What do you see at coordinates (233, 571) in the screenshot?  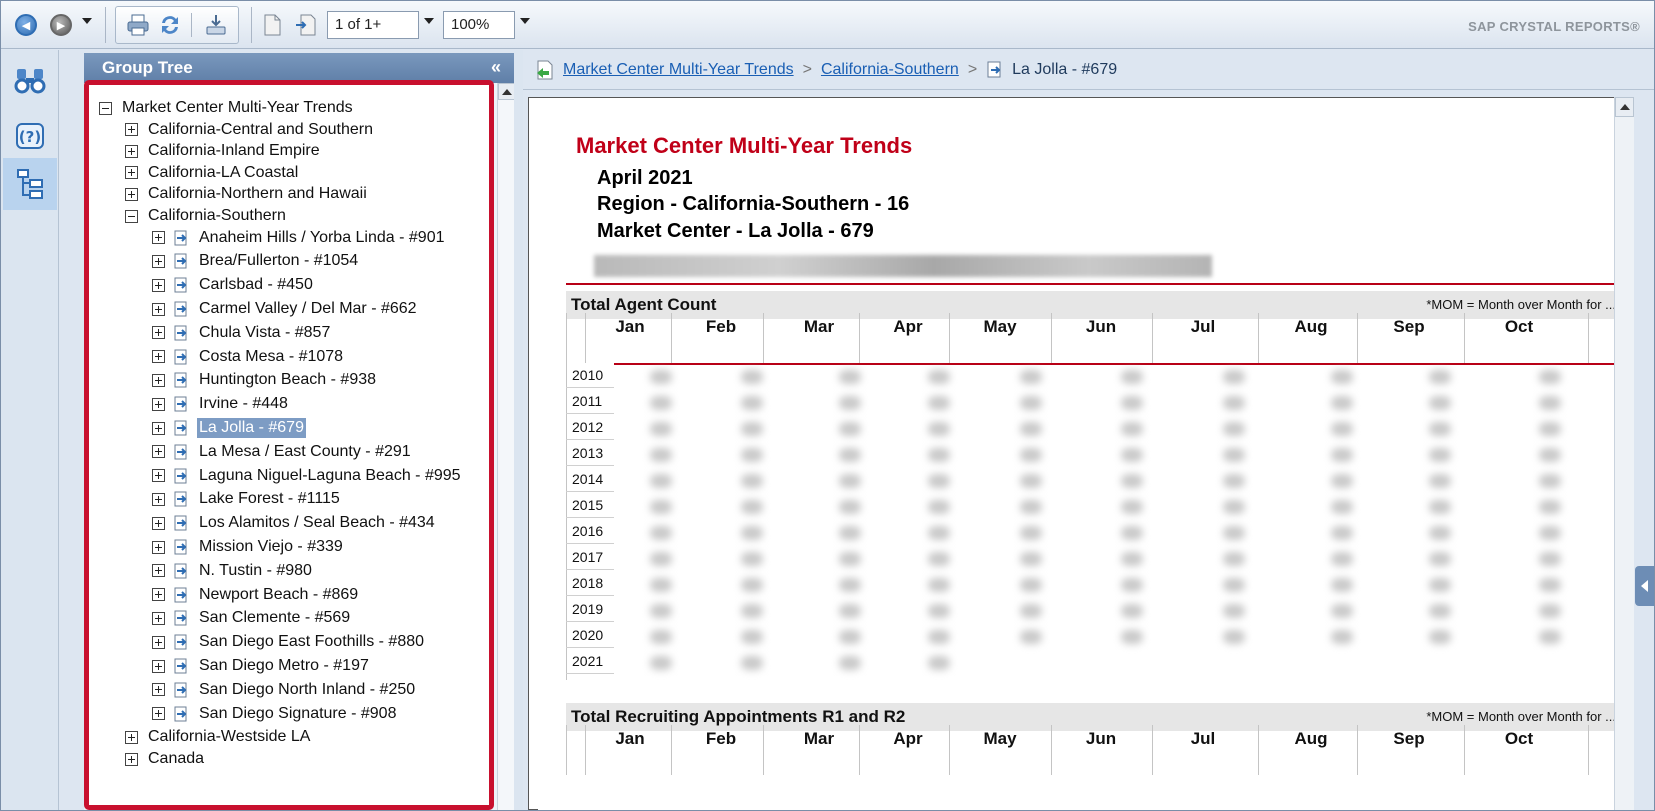 I see `tree-node-market-center: N. Tustin - #980` at bounding box center [233, 571].